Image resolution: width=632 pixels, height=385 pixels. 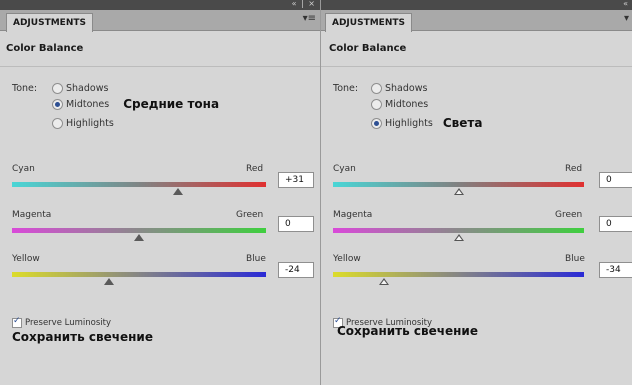 What do you see at coordinates (476, 21) in the screenshot?
I see `tab-row: ADJUSTMENTS ▾` at bounding box center [476, 21].